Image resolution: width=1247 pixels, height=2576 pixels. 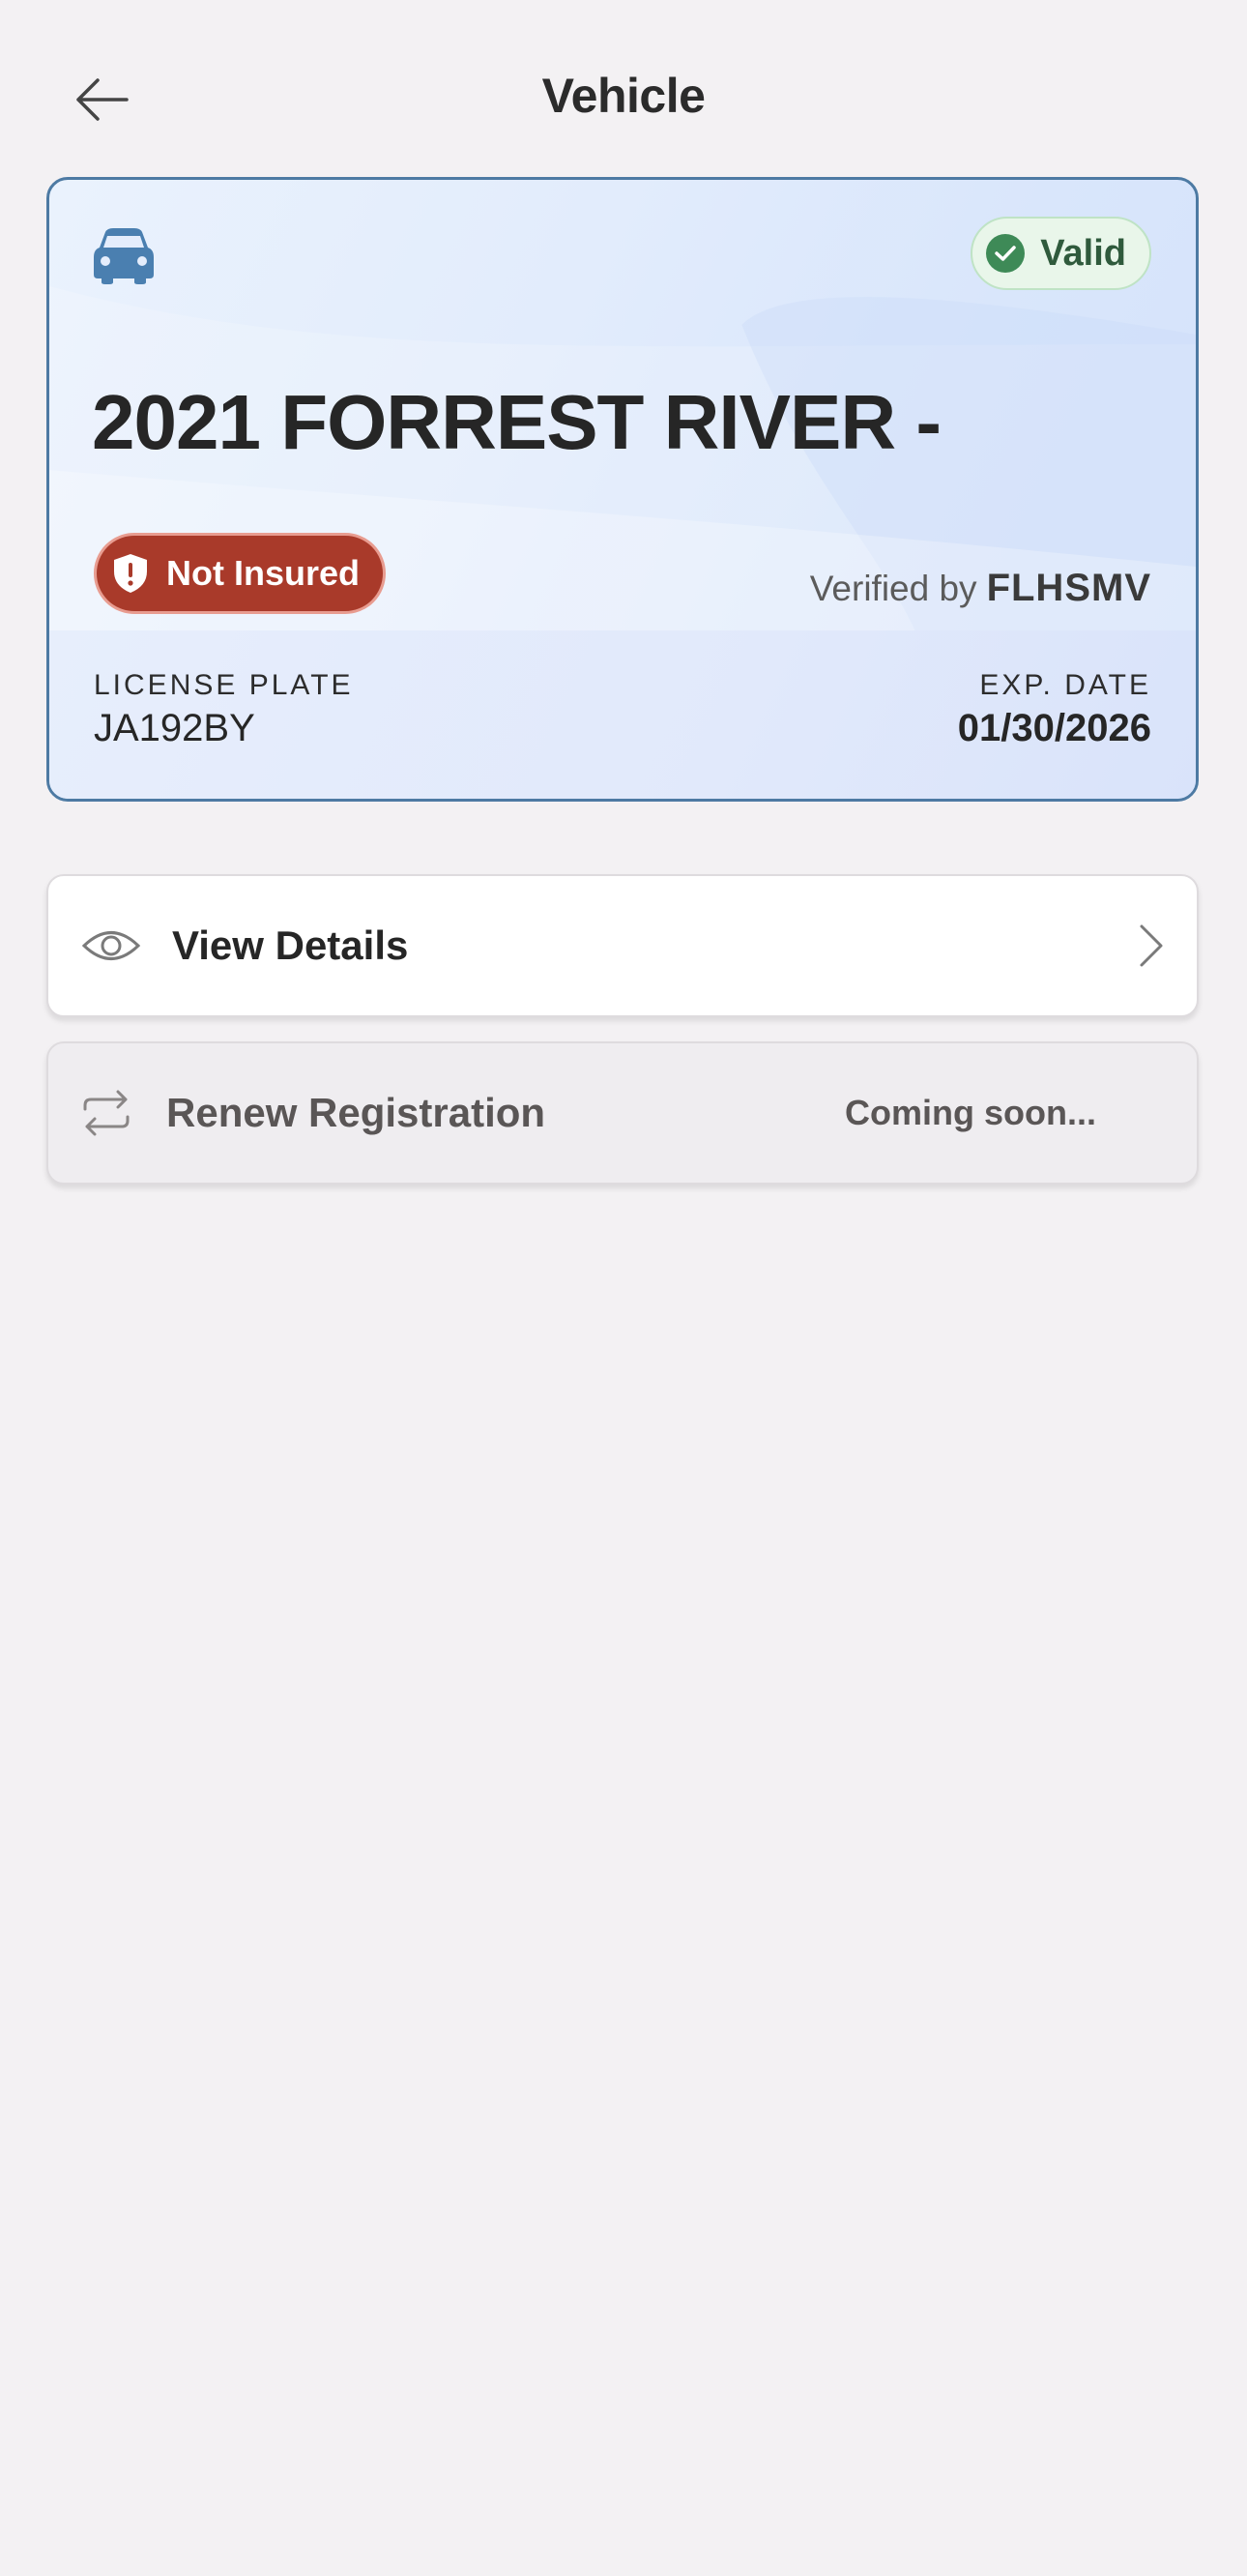 What do you see at coordinates (623, 96) in the screenshot?
I see `page-title: Vehicle` at bounding box center [623, 96].